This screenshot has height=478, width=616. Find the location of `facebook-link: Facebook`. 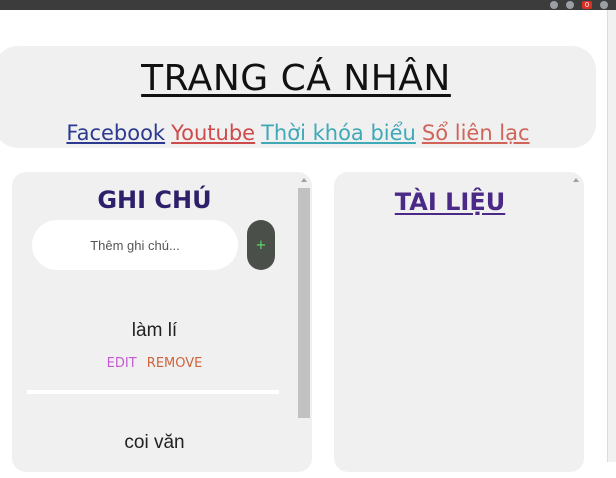

facebook-link: Facebook is located at coordinates (115, 133).